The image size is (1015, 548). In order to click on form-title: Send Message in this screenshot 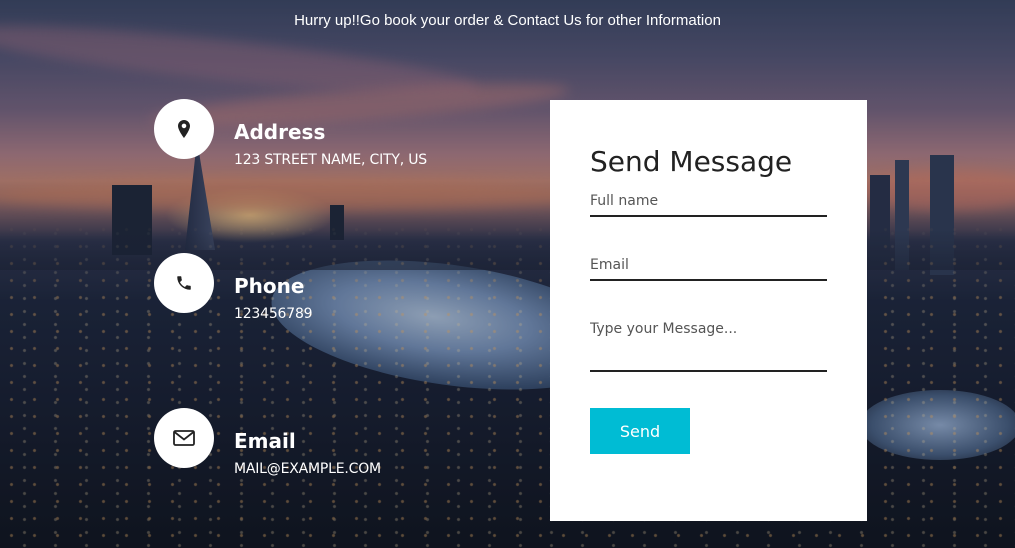, I will do `click(691, 161)`.